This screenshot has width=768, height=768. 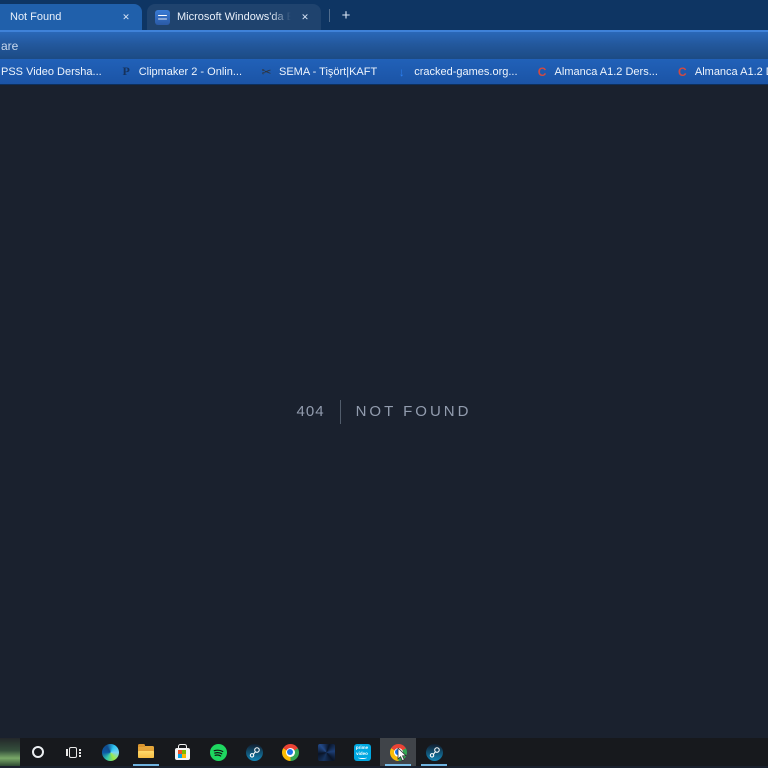 What do you see at coordinates (310, 411) in the screenshot?
I see `error-code: 404` at bounding box center [310, 411].